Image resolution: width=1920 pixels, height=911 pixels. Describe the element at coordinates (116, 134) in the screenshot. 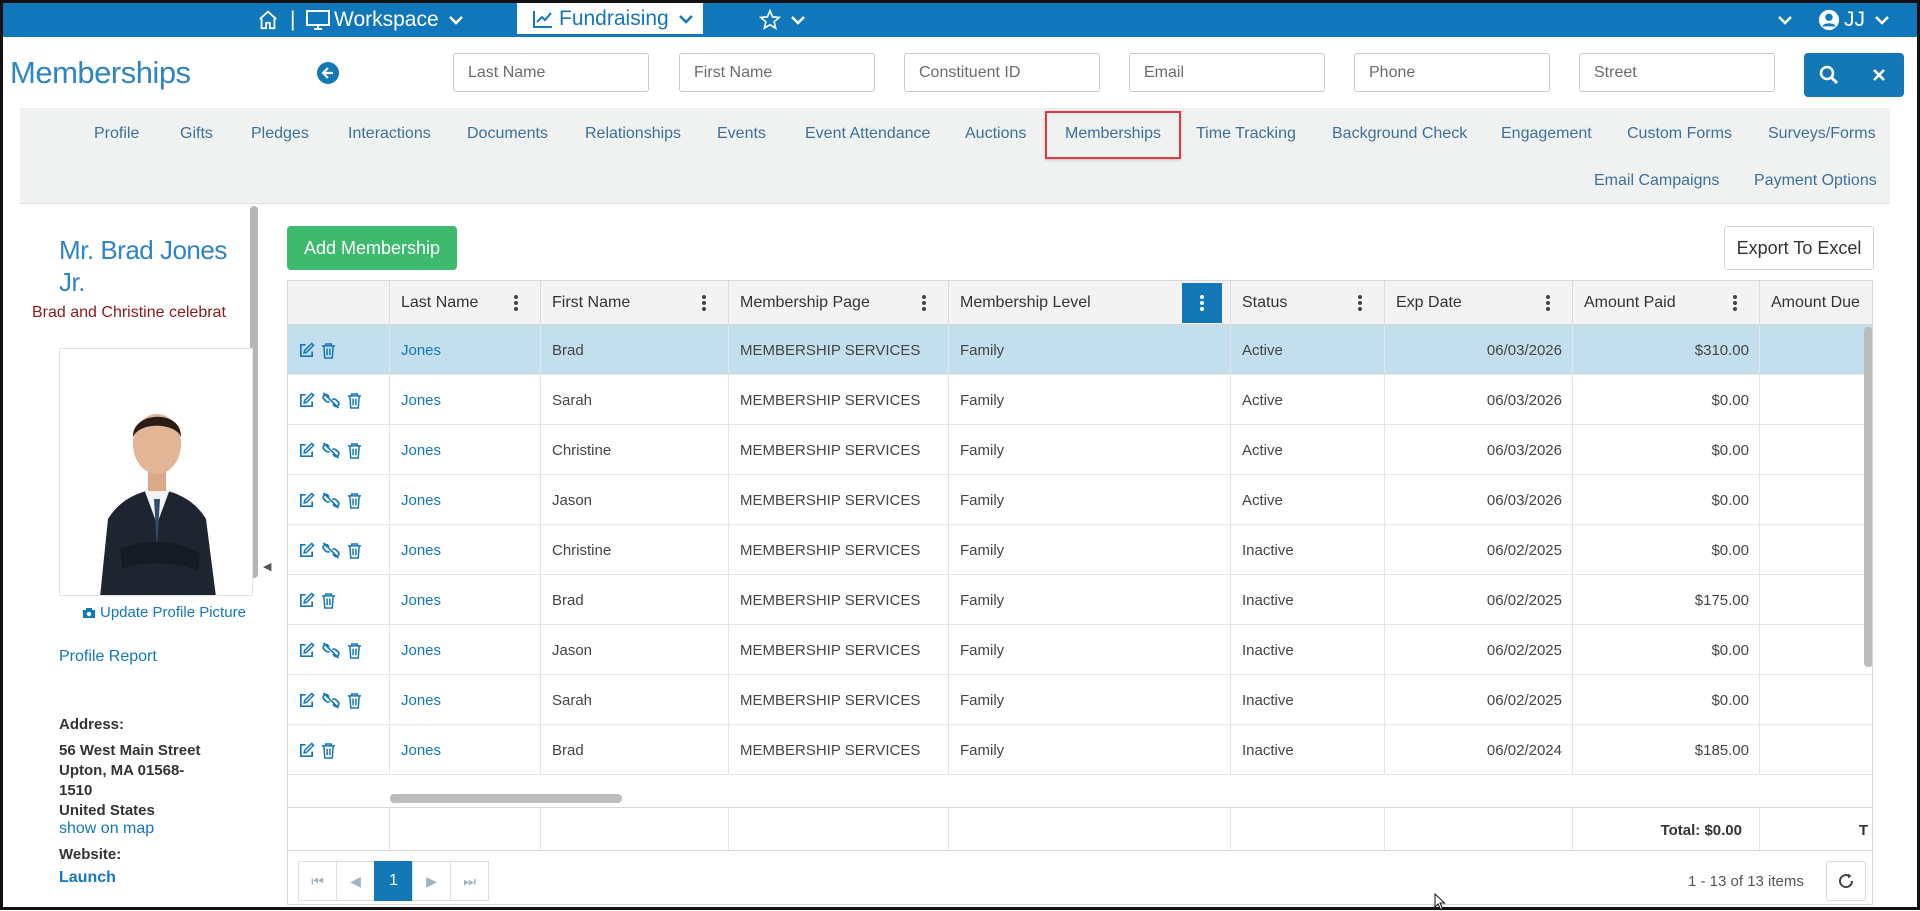

I see `tab-profile: Profile` at that location.